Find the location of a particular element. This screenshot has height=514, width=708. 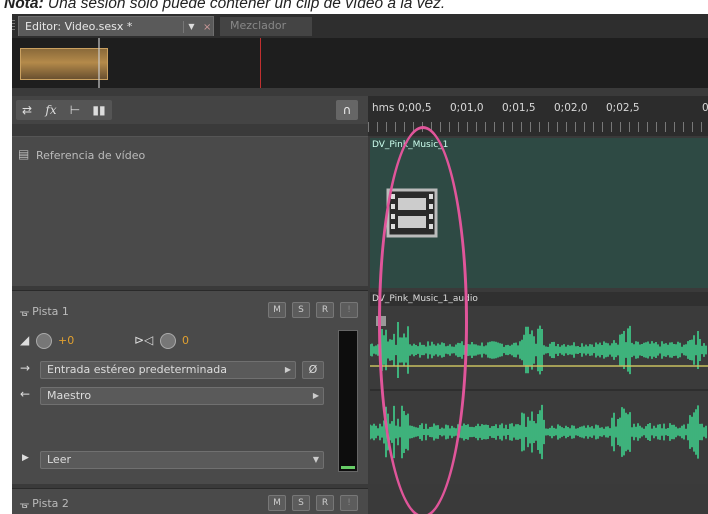

highlight-ellipse is located at coordinates (423, 320).